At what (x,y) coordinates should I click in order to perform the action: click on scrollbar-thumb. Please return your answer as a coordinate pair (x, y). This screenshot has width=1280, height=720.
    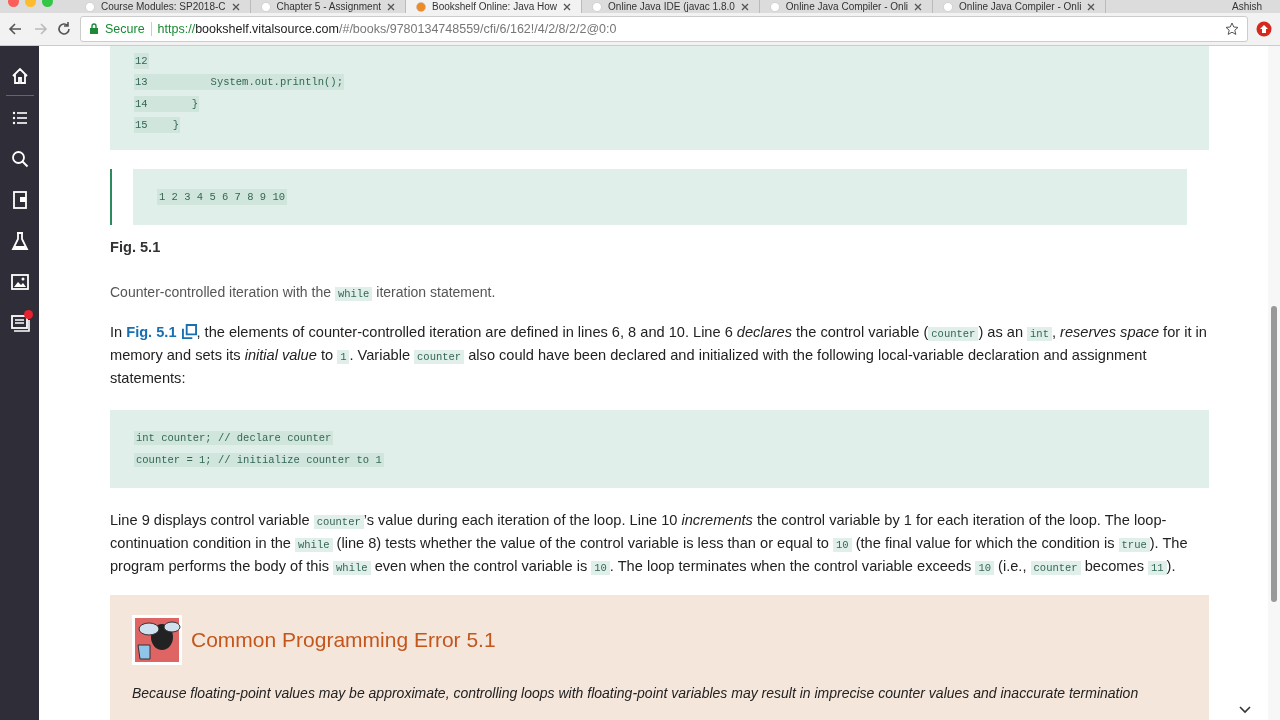
    Looking at the image, I should click on (1274, 454).